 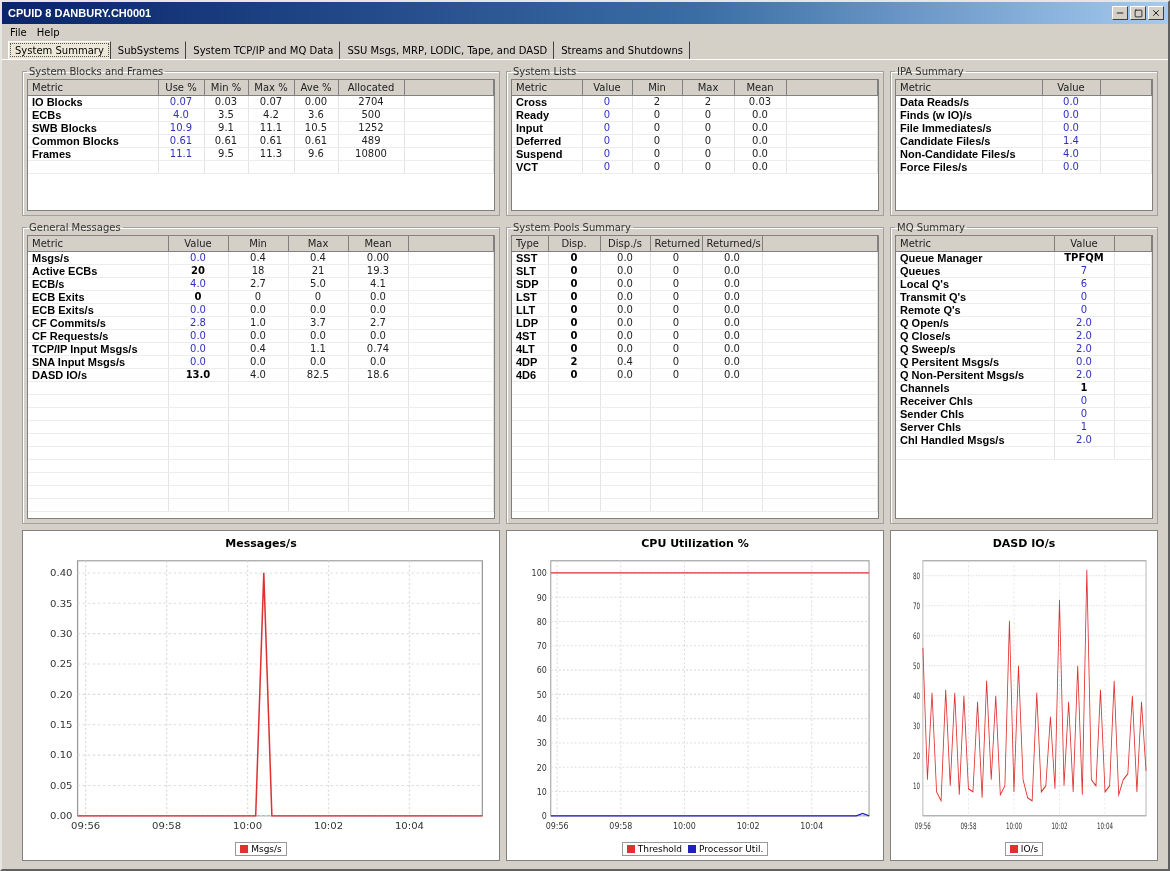 I want to click on table-cell: 0.00, so click(x=378, y=258).